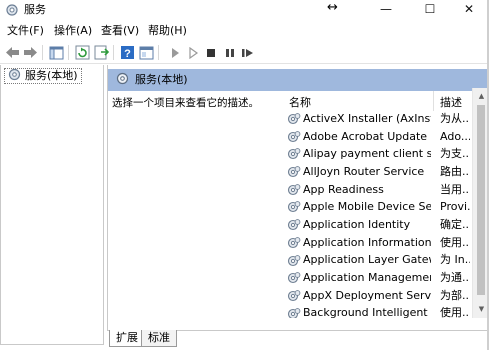 This screenshot has width=489, height=350. I want to click on service-name: App Readiness, so click(343, 189).